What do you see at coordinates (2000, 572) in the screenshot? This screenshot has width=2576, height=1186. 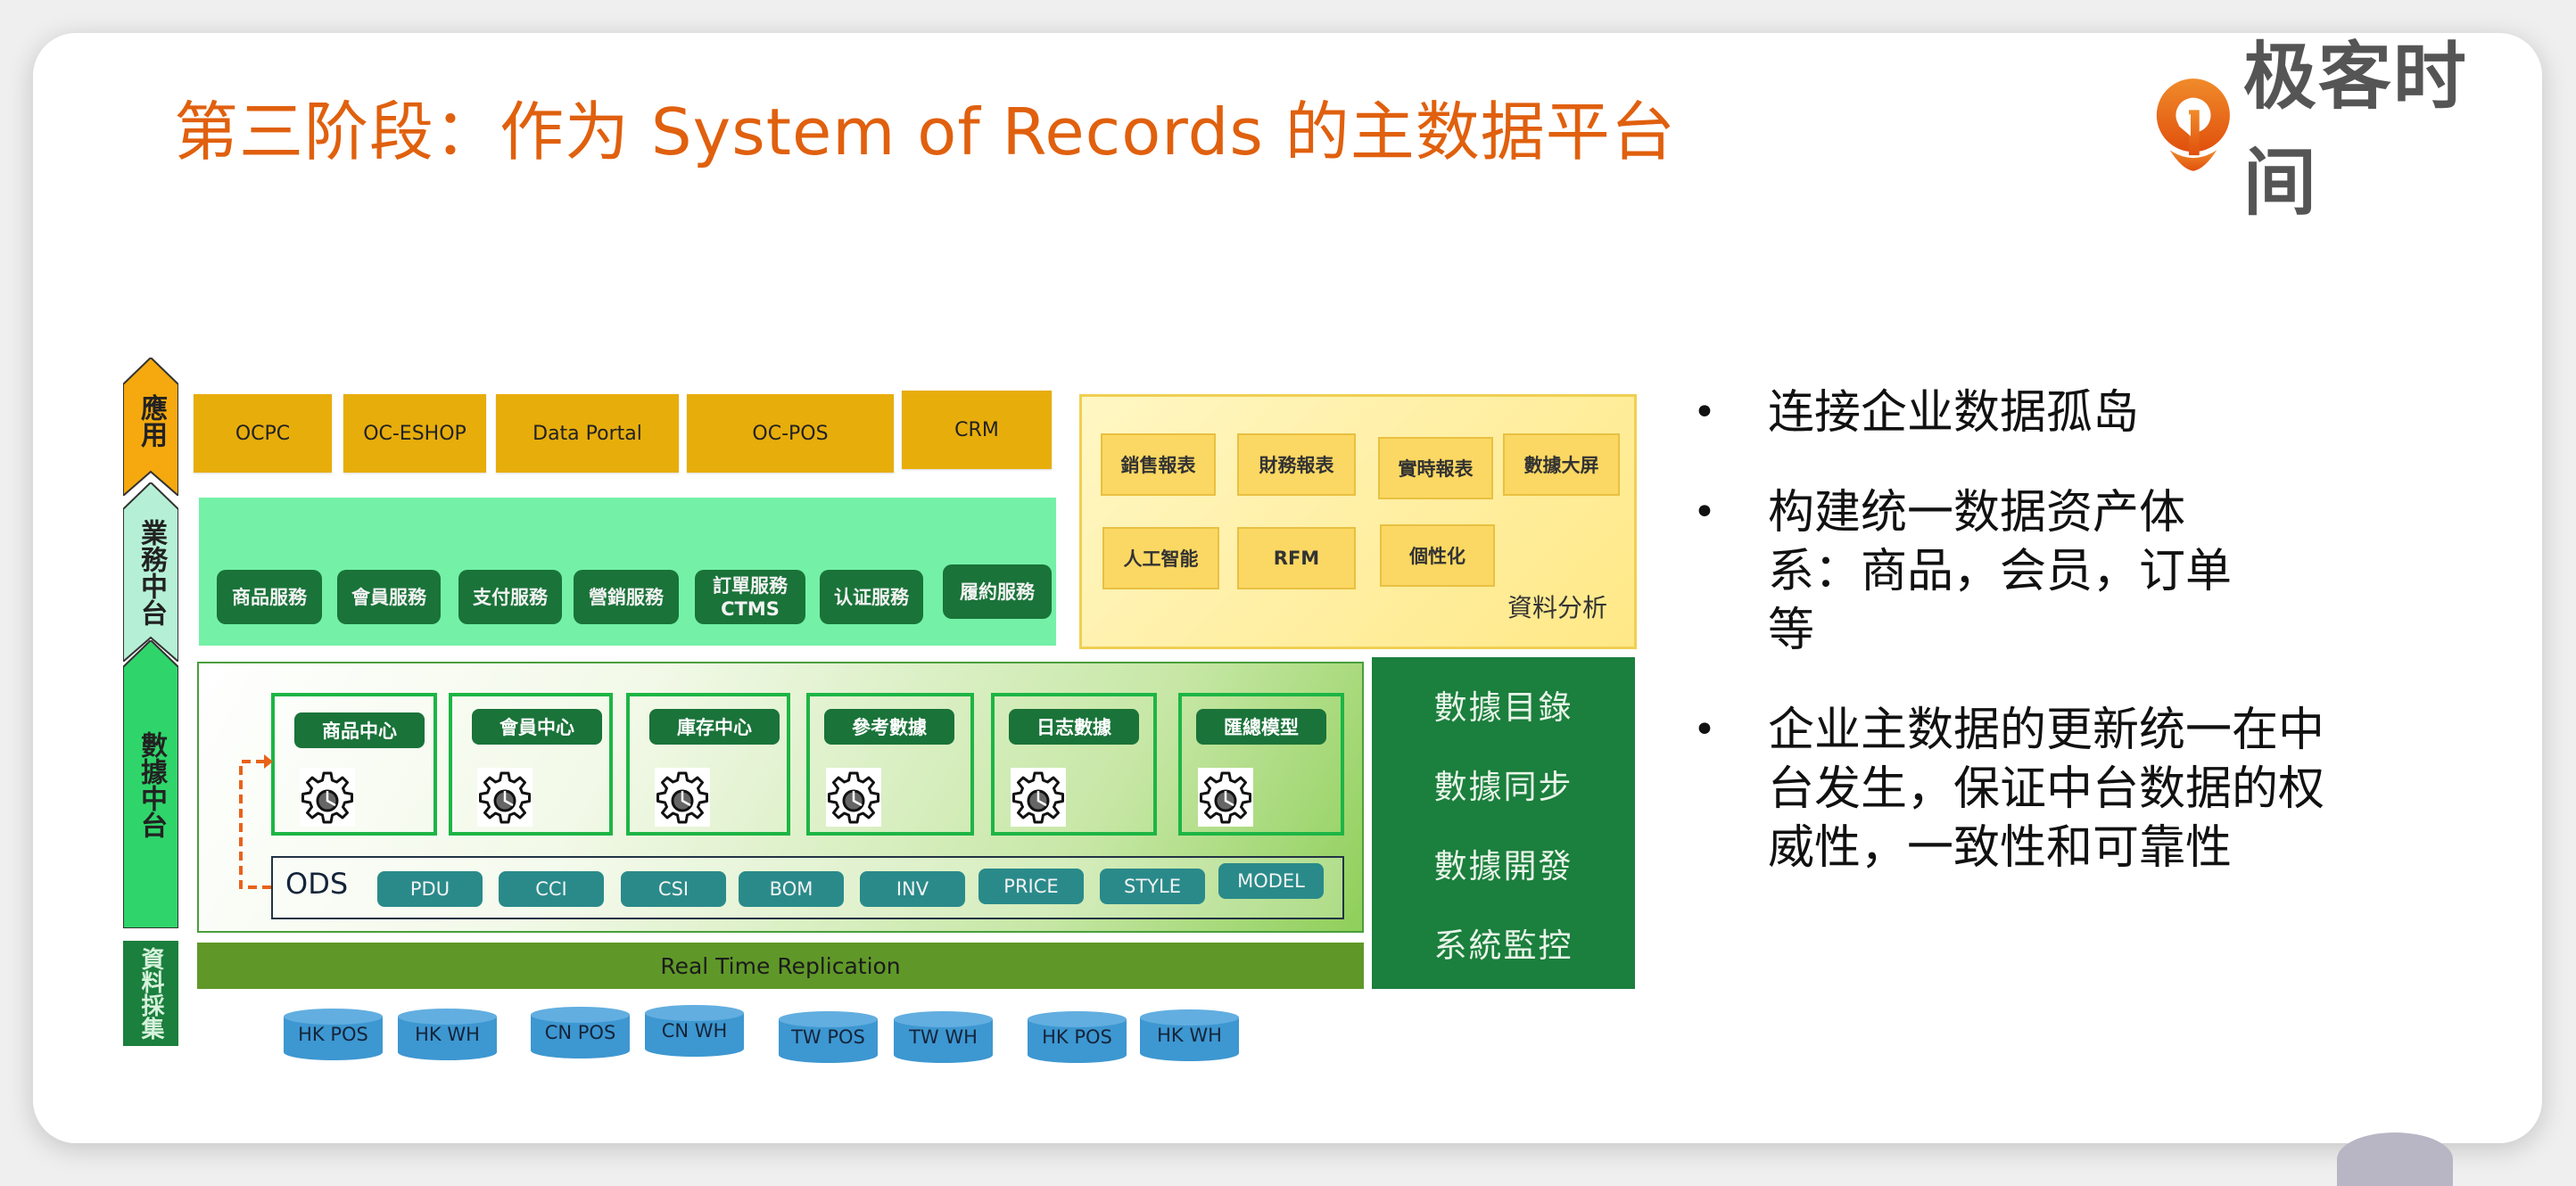 I see `bullet-text: 构建统一数据资产体系：商品，会员，订单等` at bounding box center [2000, 572].